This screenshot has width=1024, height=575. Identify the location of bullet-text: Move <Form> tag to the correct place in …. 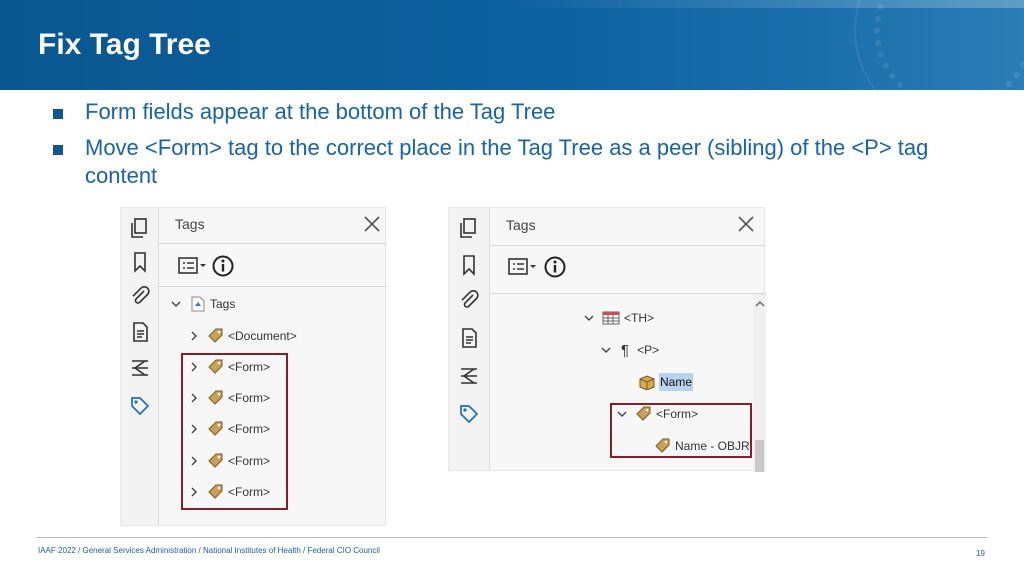
(507, 161).